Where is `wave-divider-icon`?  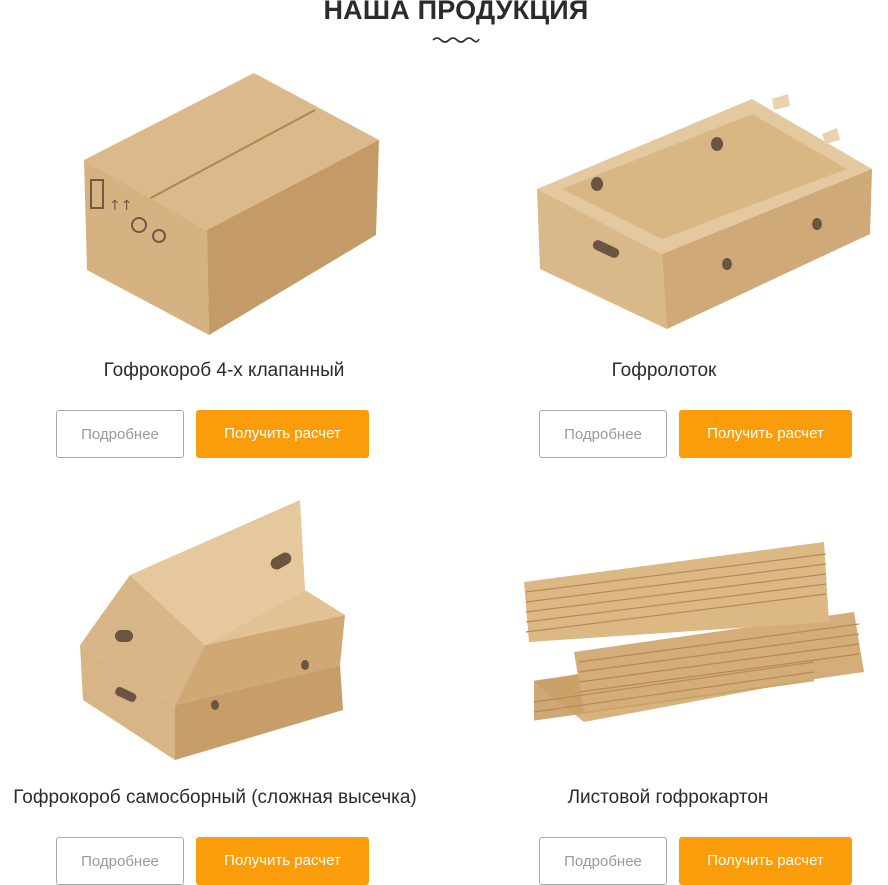 wave-divider-icon is located at coordinates (456, 40).